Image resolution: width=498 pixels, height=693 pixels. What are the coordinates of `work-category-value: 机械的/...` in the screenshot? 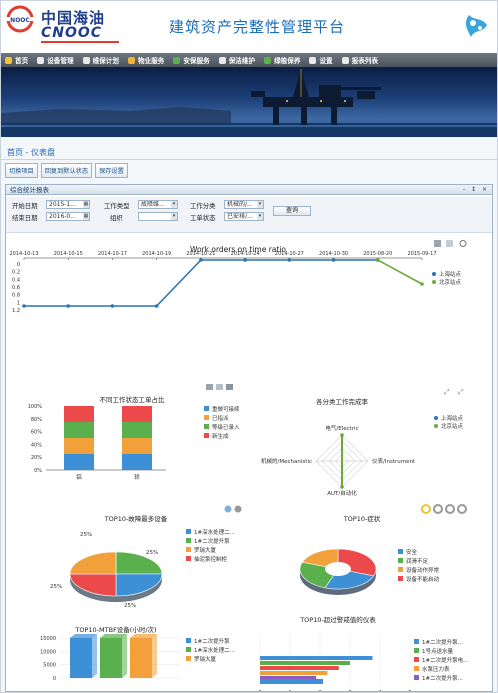 It's located at (240, 204).